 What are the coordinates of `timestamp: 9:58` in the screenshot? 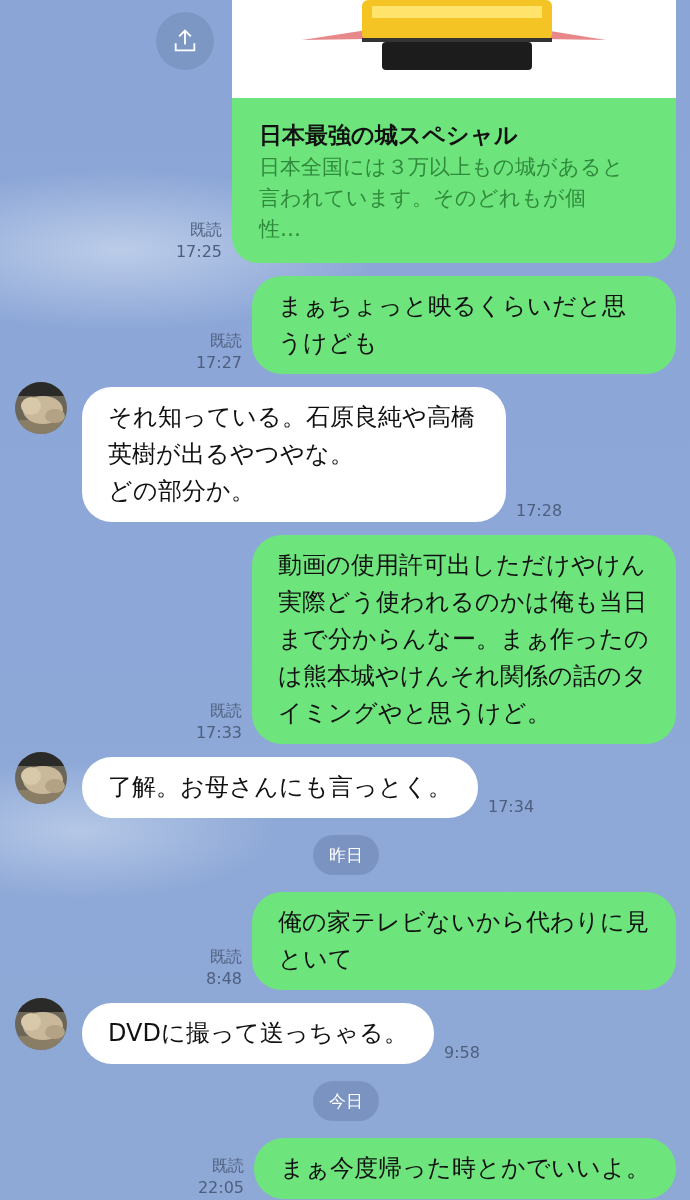 It's located at (461, 1053).